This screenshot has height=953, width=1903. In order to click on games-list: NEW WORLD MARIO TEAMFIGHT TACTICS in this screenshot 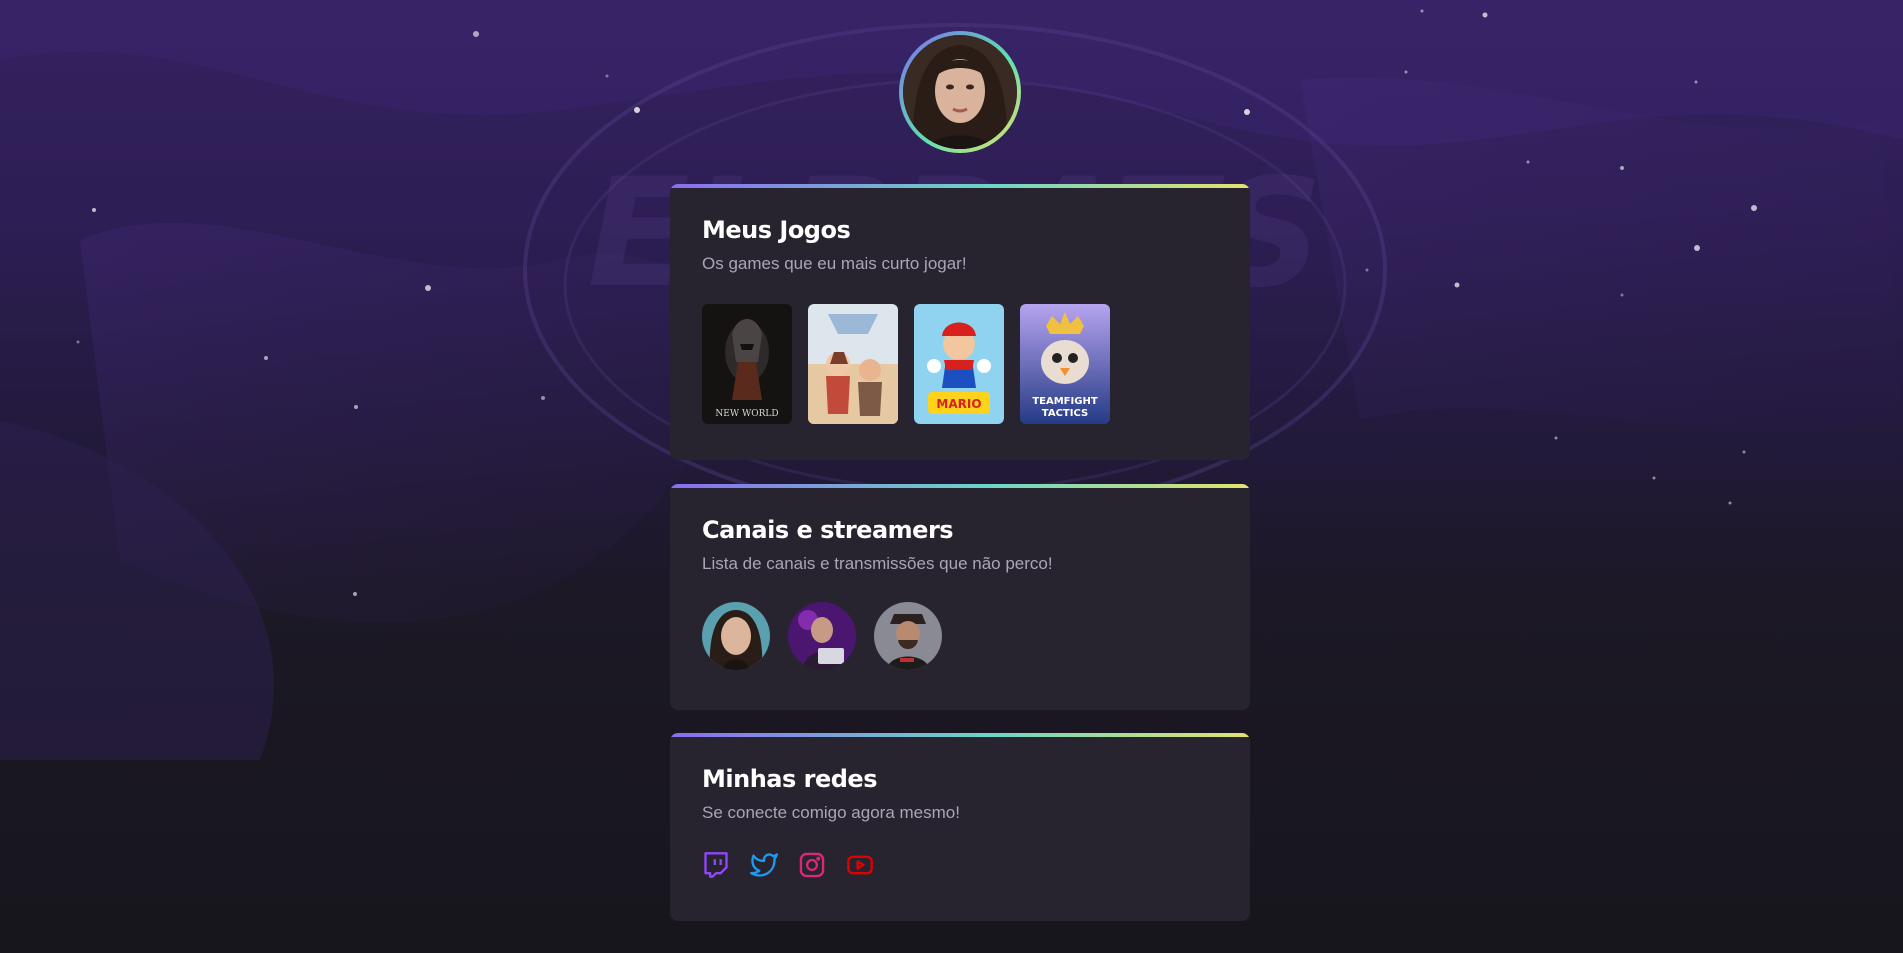, I will do `click(960, 364)`.